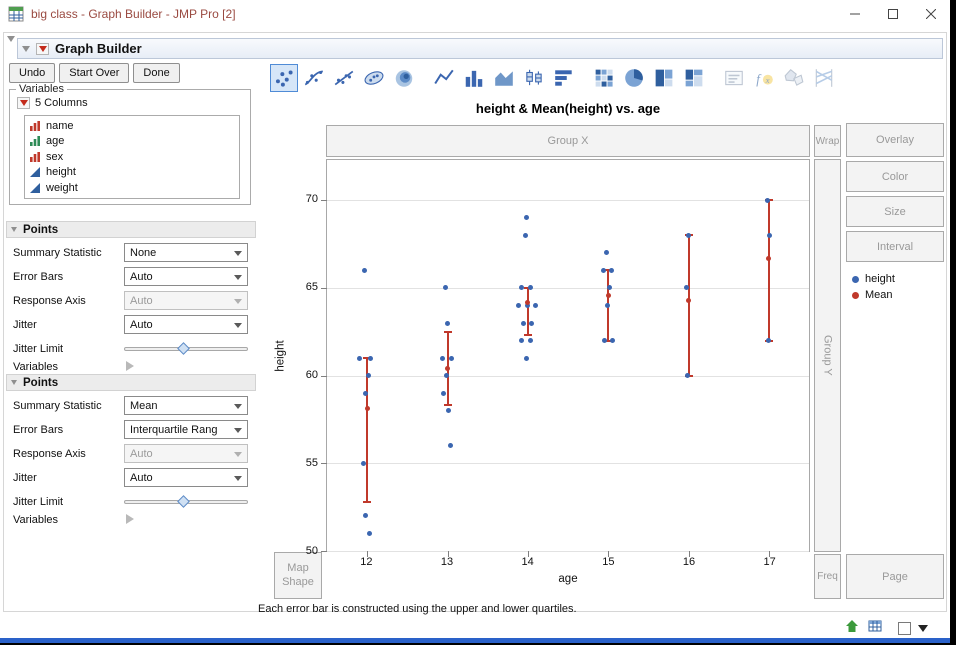  I want to click on close-button, so click(931, 14).